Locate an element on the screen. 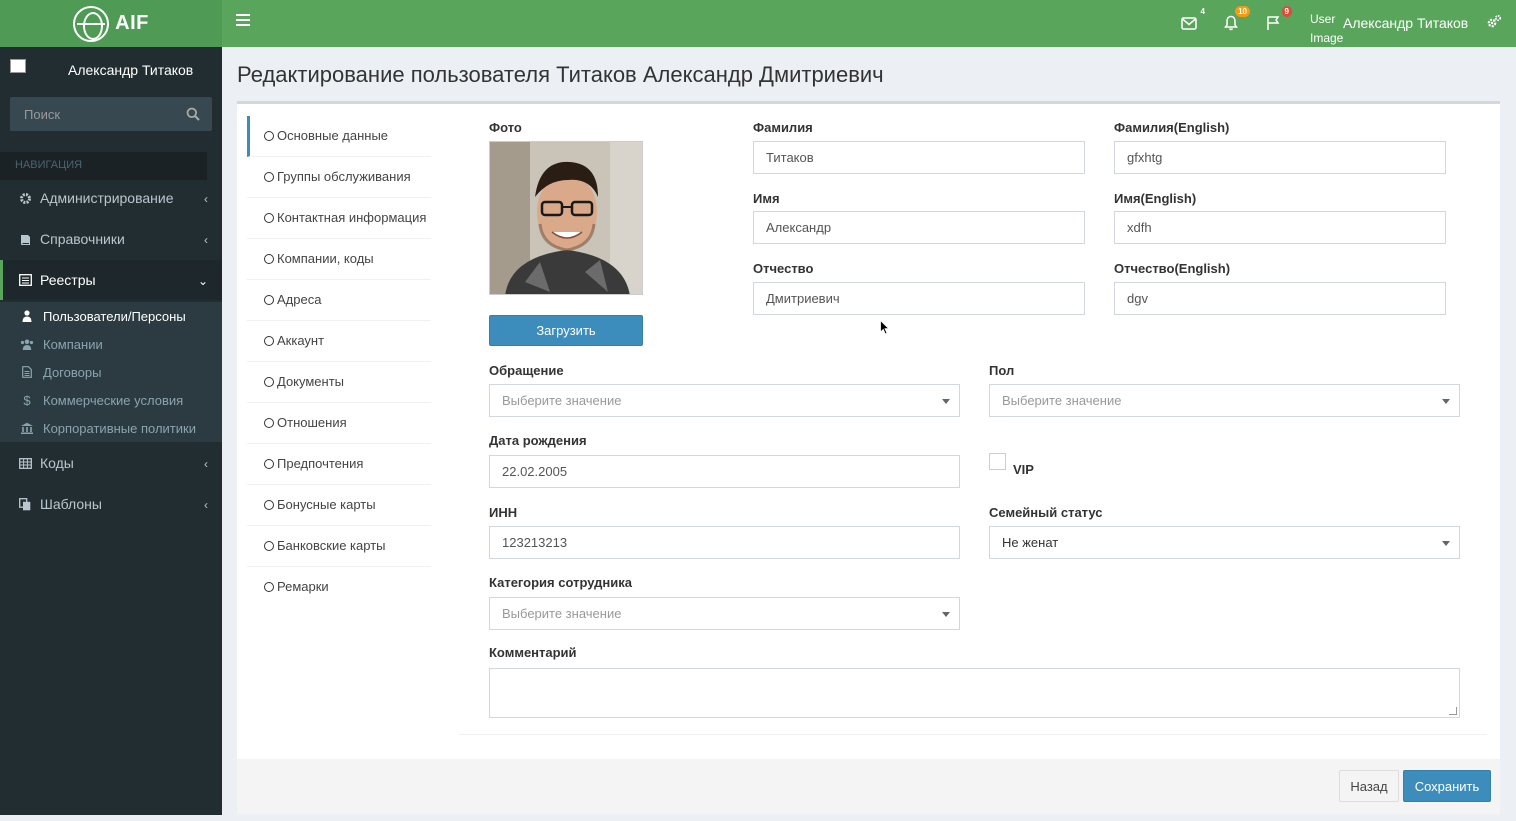 This screenshot has height=821, width=1516. gender-label: Пол is located at coordinates (1002, 370).